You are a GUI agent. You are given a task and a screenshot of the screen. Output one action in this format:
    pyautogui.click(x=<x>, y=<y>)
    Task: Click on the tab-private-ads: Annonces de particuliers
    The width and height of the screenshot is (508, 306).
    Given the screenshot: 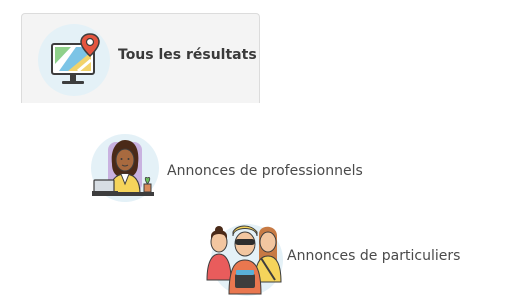 What is the action you would take?
    pyautogui.click(x=340, y=260)
    